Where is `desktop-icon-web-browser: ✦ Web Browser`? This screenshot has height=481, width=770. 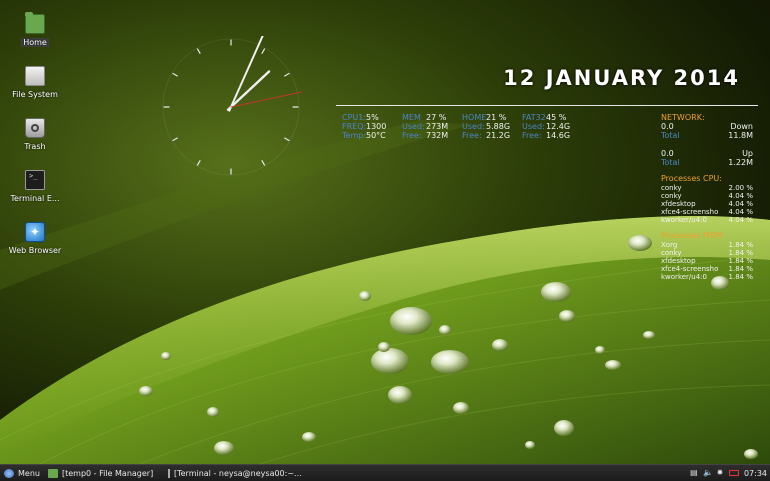
desktop-icon-web-browser: ✦ Web Browser is located at coordinates (35, 238).